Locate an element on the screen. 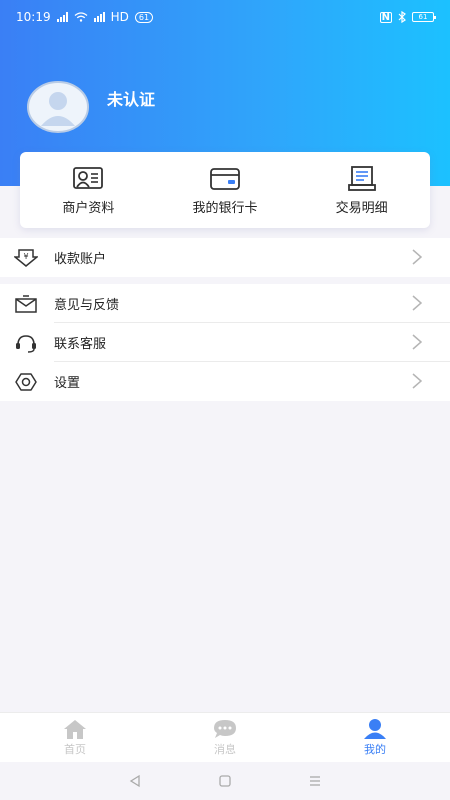 The width and height of the screenshot is (450, 800). menu-item-feedback: 意见与反馈 is located at coordinates (225, 303).